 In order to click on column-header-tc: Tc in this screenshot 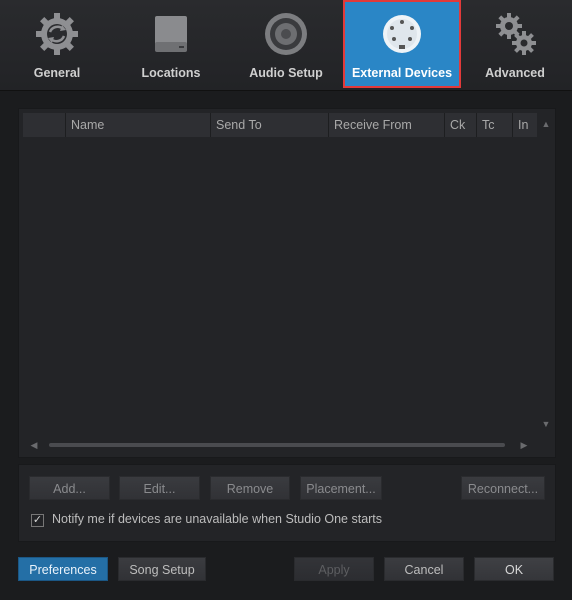, I will do `click(494, 125)`.